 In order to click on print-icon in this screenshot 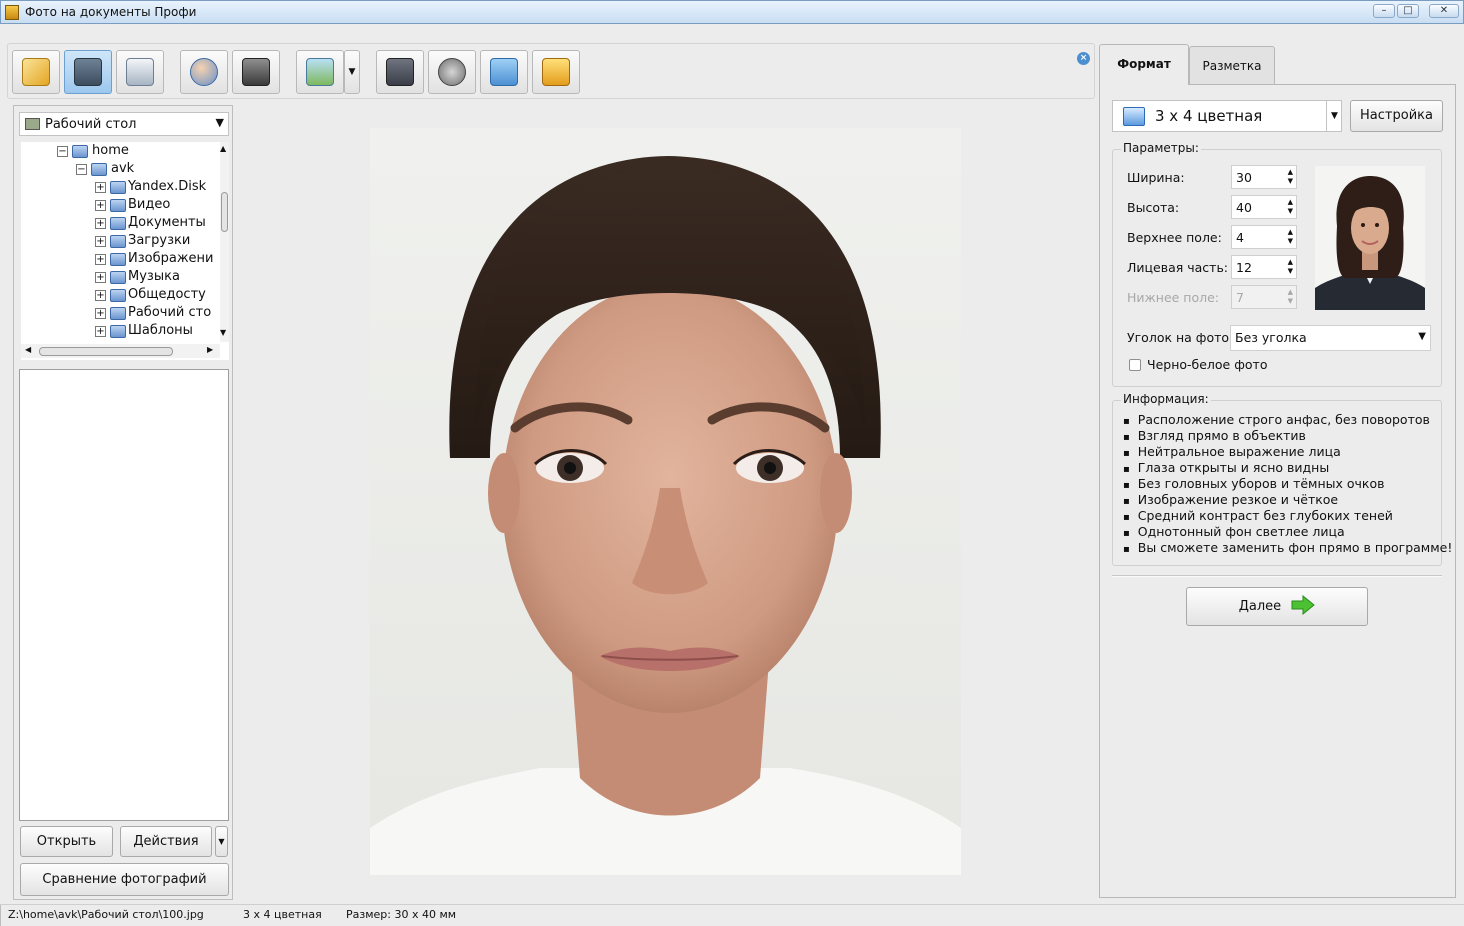, I will do `click(140, 72)`.